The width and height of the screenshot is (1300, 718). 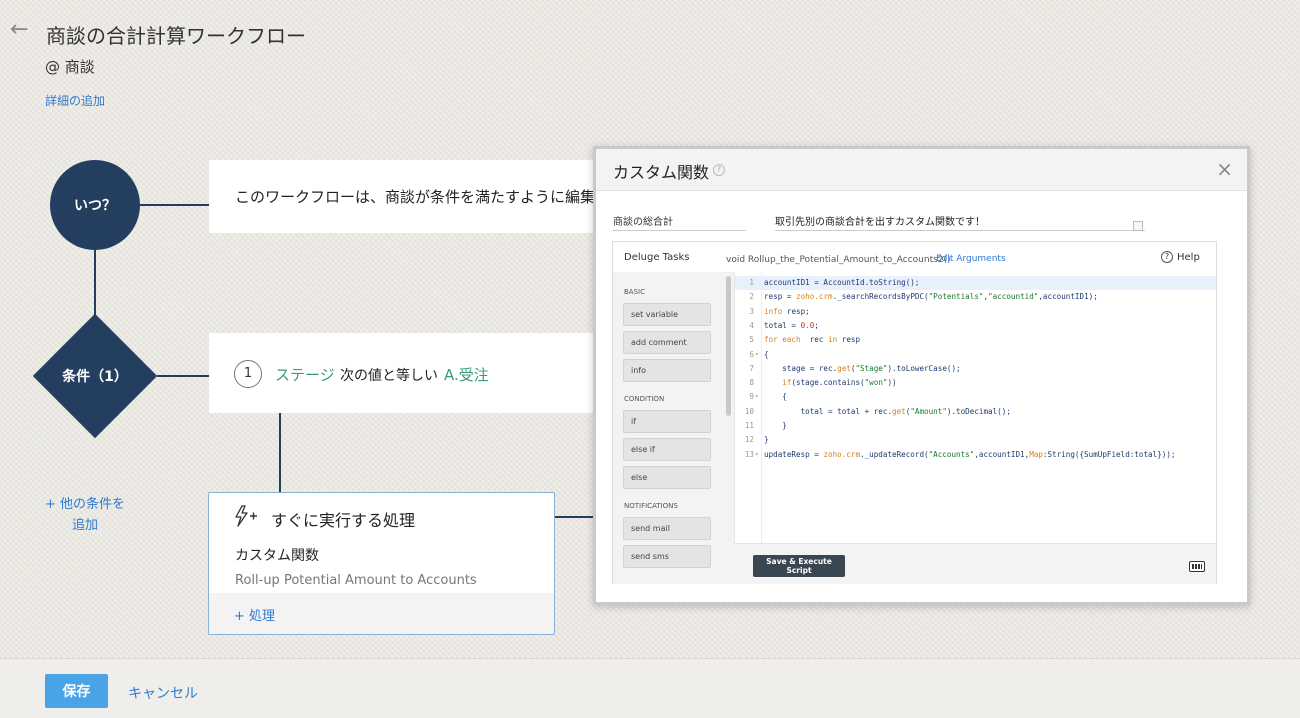 I want to click on action-card-footer: + 処理, so click(x=381, y=613).